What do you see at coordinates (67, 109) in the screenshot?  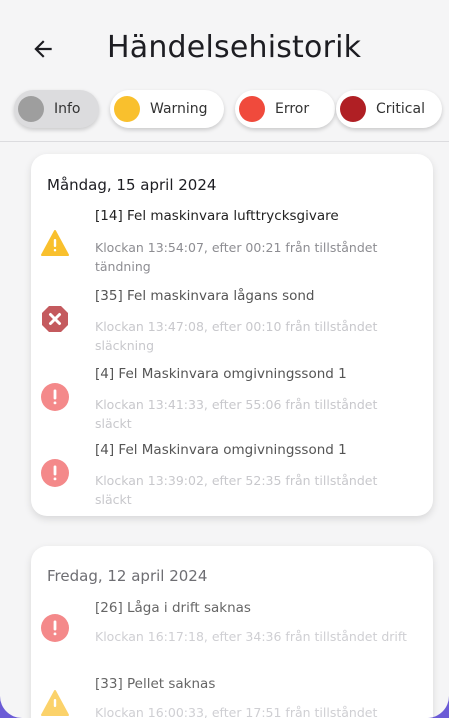 I see `filter-chip-label: Info` at bounding box center [67, 109].